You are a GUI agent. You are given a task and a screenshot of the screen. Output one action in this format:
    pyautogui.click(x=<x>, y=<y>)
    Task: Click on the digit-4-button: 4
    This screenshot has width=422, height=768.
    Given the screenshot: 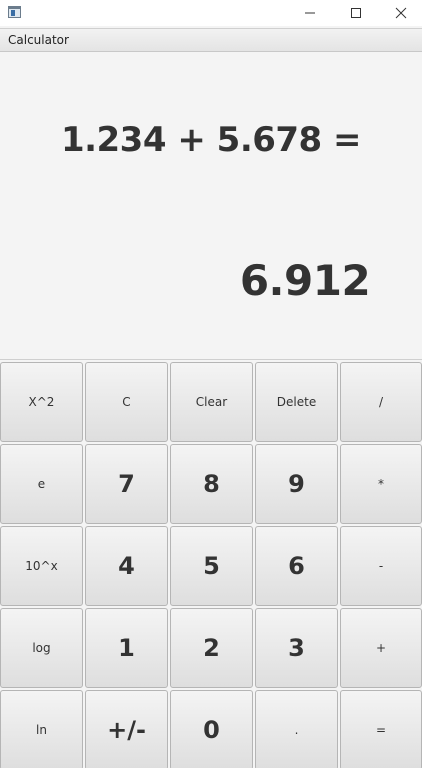 What is the action you would take?
    pyautogui.click(x=126, y=566)
    